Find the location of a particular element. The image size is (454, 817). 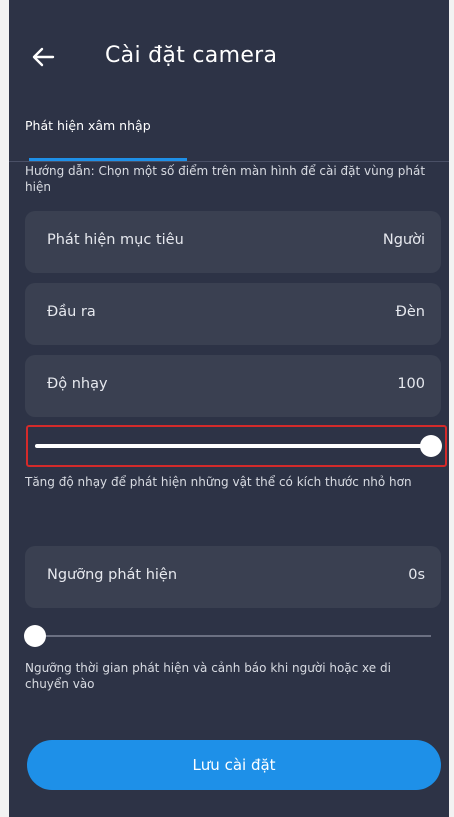

target-detection-value: Người is located at coordinates (403, 240).